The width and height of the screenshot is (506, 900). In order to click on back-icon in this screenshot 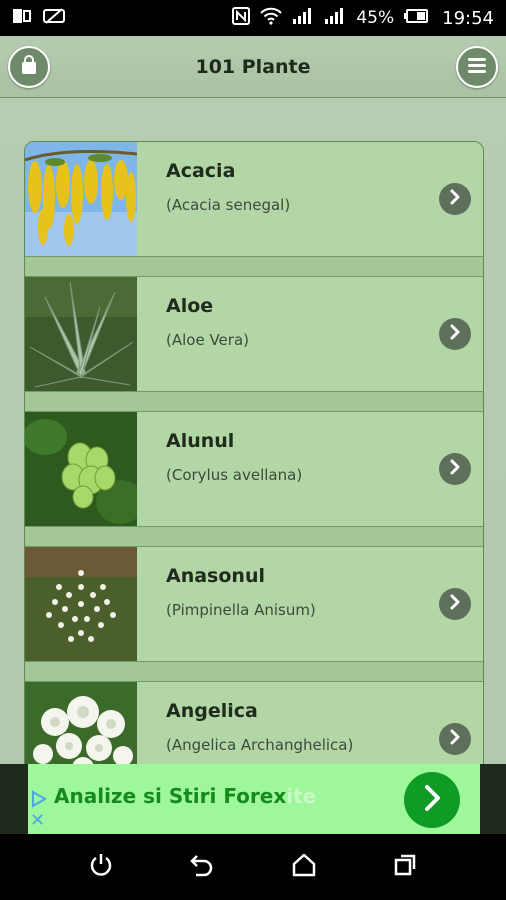, I will do `click(202, 867)`.